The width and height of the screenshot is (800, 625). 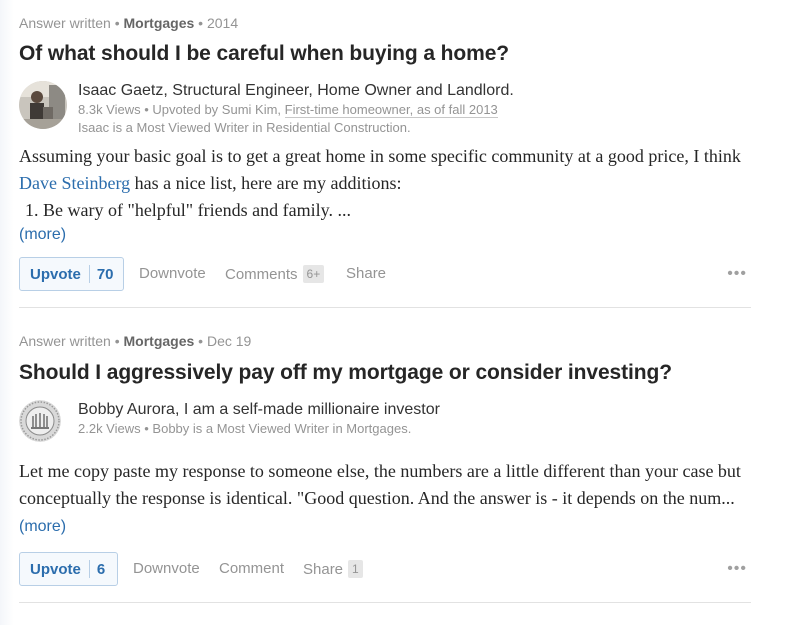 What do you see at coordinates (42, 234) in the screenshot?
I see `more-link-label: (more)` at bounding box center [42, 234].